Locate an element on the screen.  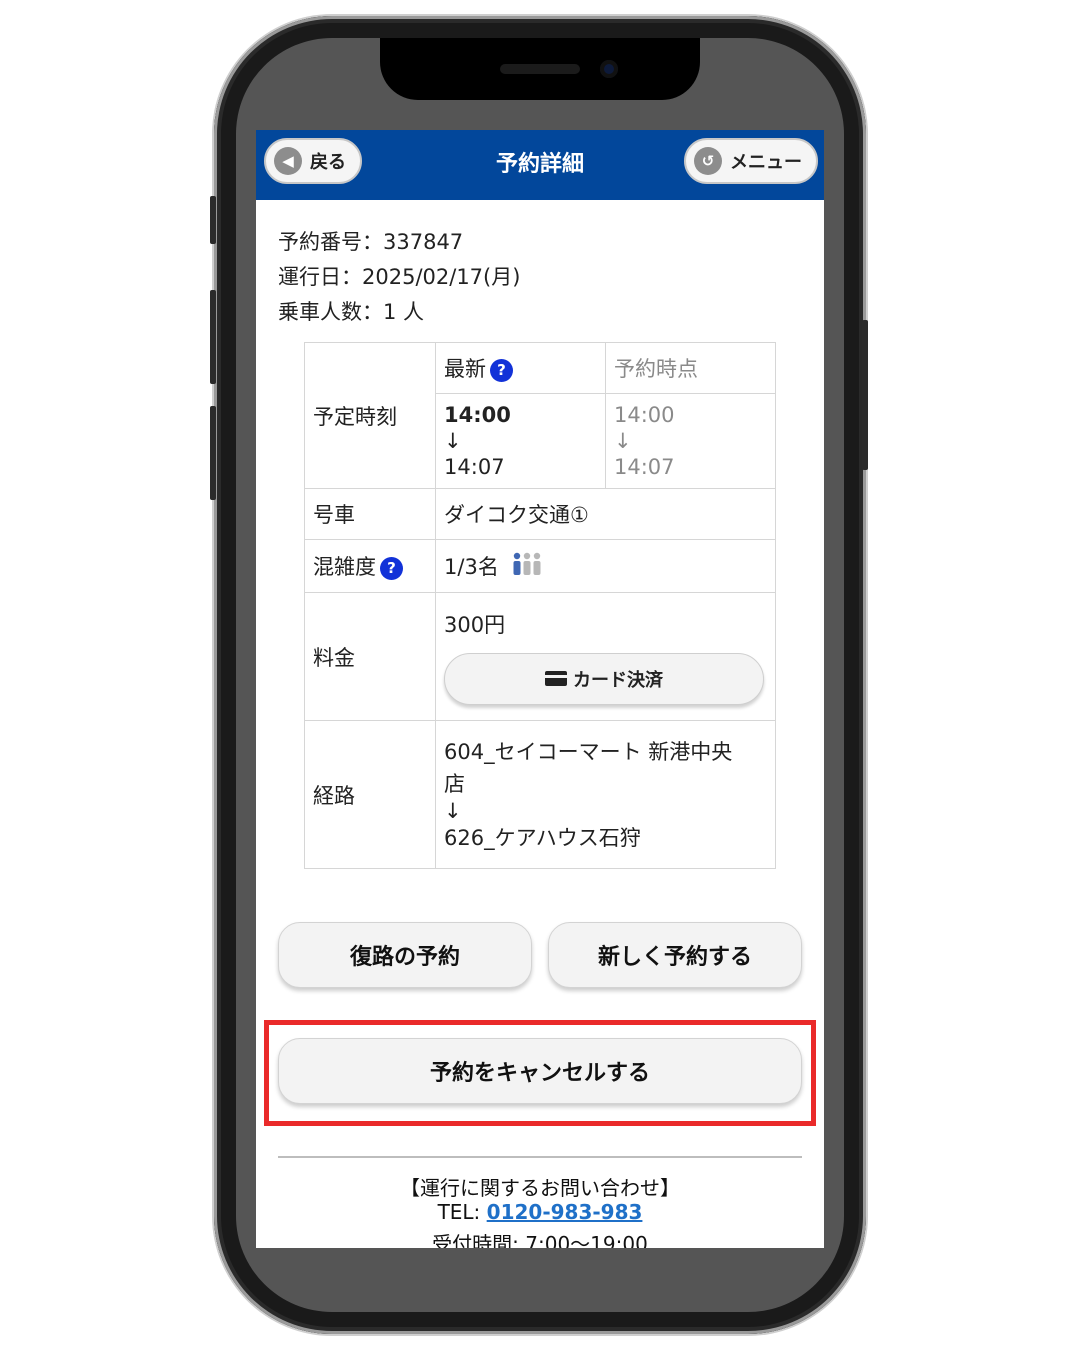
reservation-number-value: 337847 is located at coordinates (423, 242).